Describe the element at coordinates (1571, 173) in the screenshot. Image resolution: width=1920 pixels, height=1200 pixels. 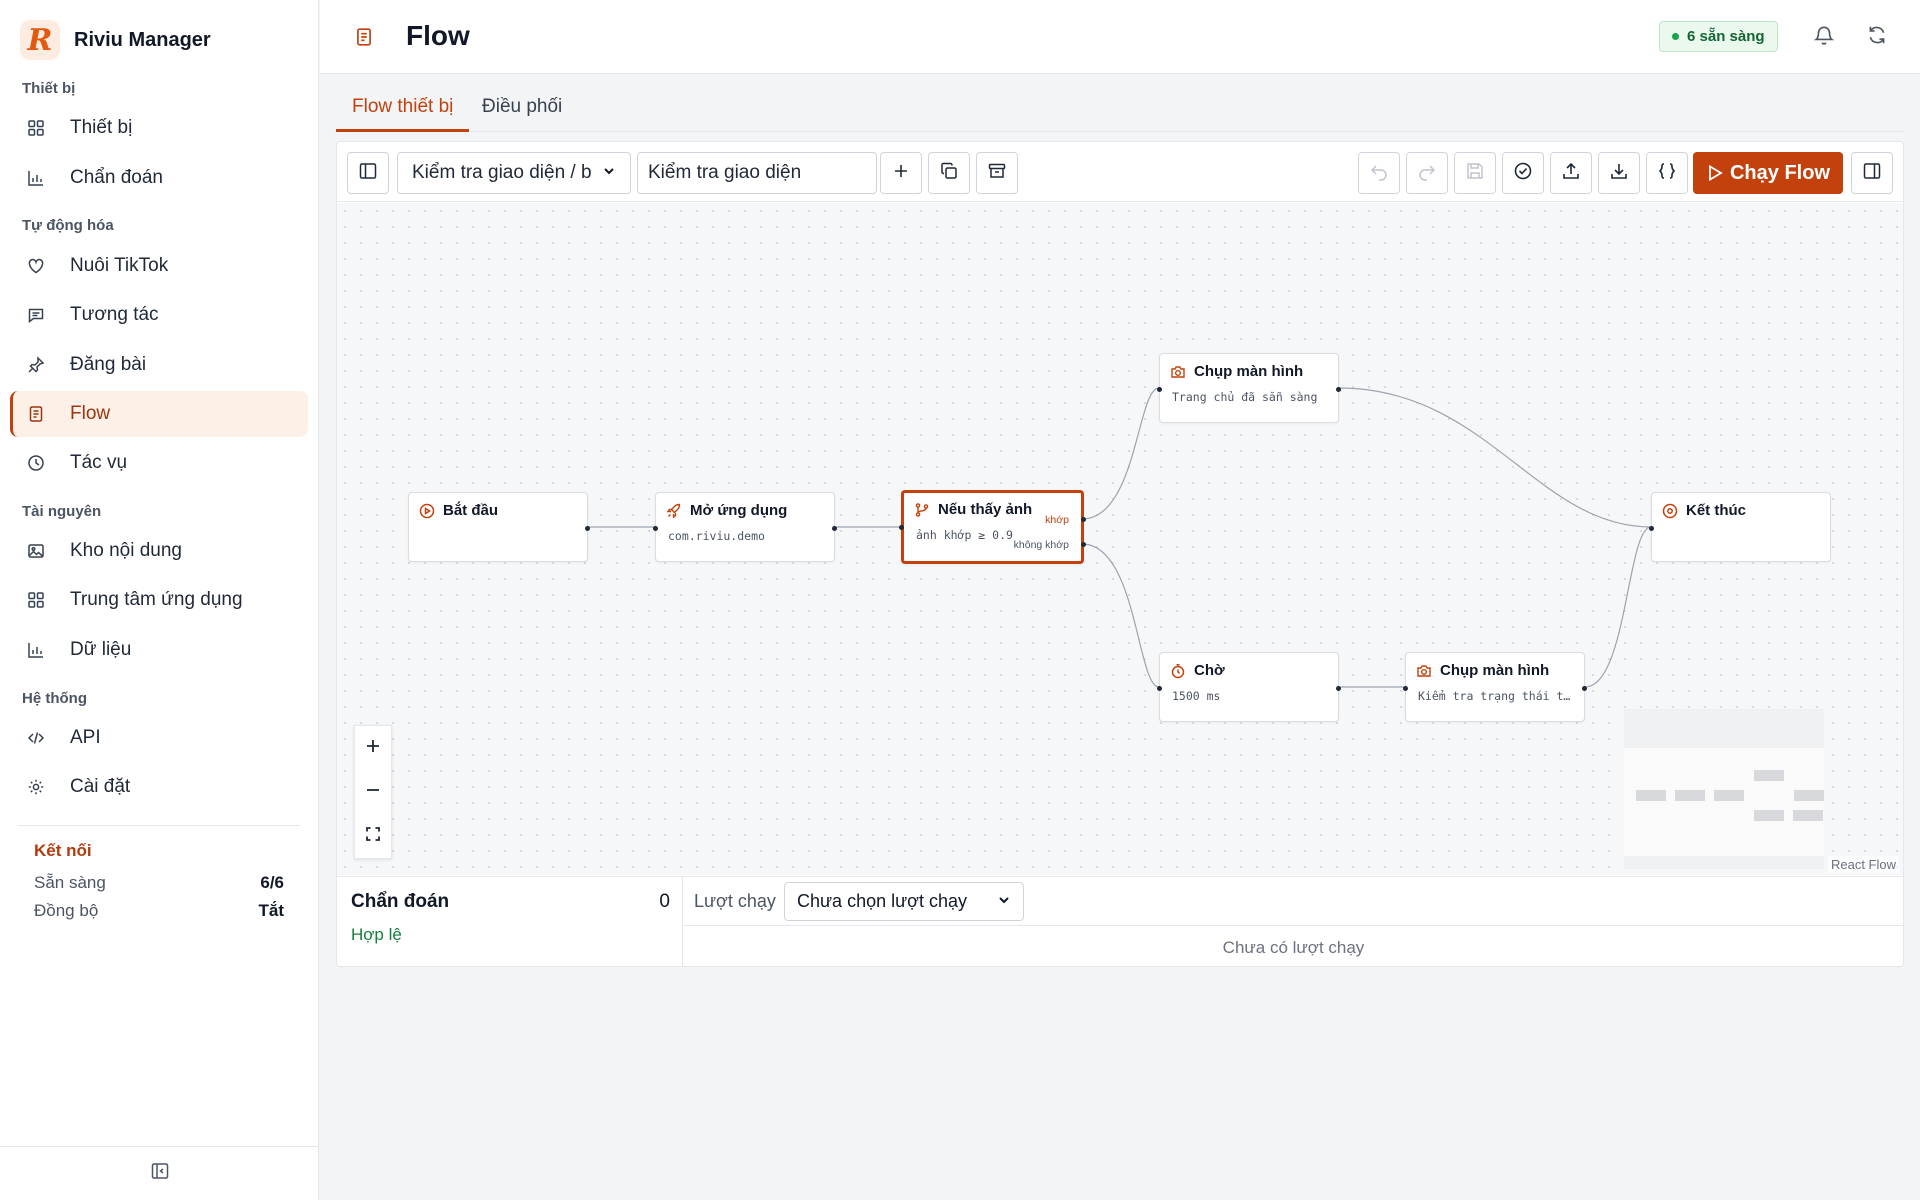
I see `export-button` at that location.